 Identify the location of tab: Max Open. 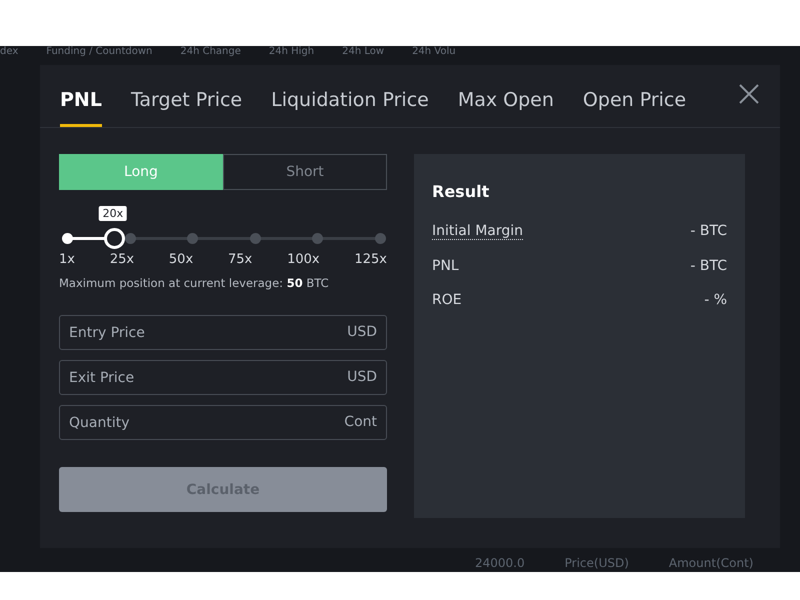
(506, 108).